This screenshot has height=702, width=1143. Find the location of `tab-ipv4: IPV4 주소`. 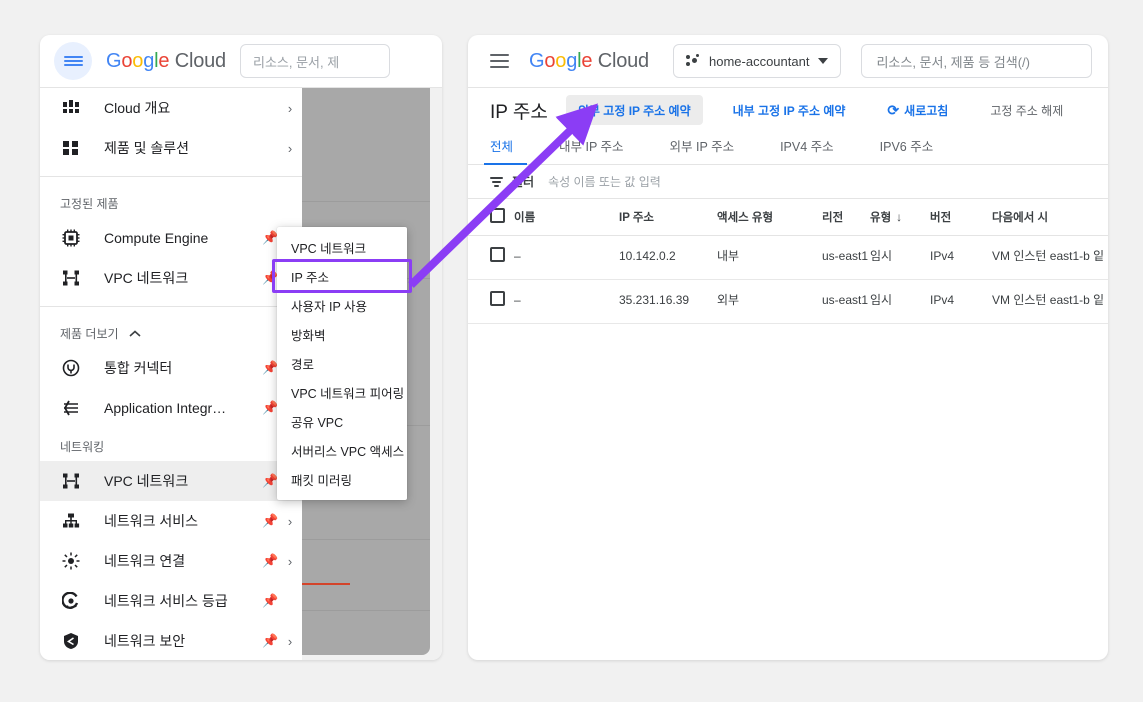

tab-ipv4: IPV4 주소 is located at coordinates (807, 150).